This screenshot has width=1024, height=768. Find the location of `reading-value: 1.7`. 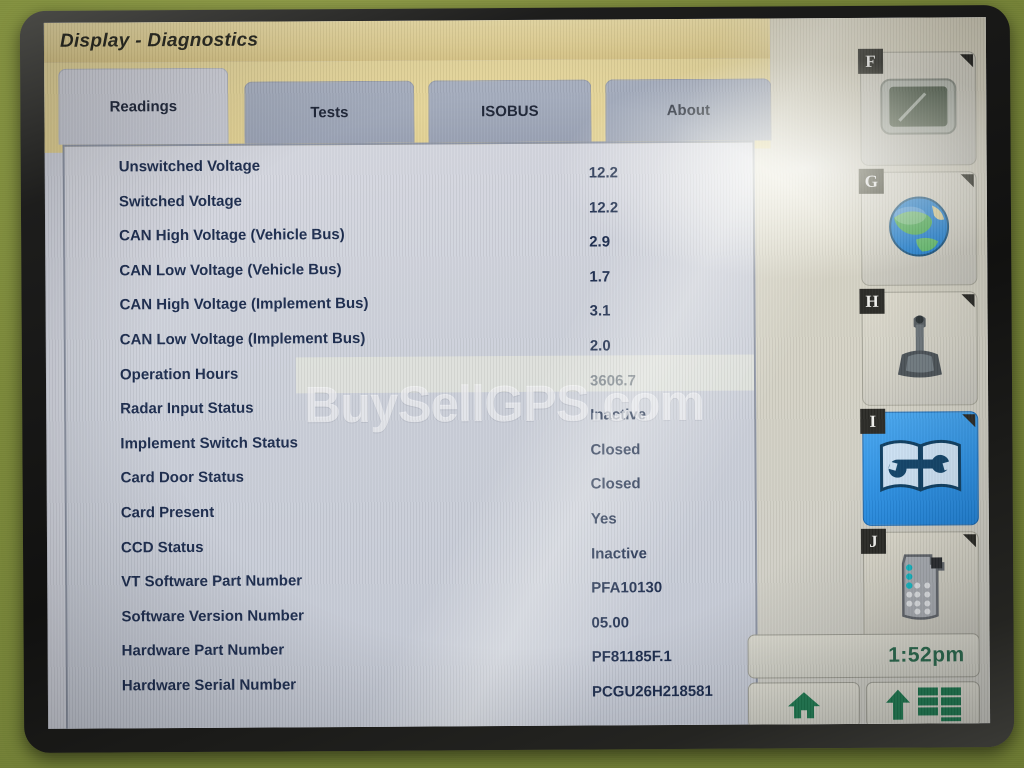

reading-value: 1.7 is located at coordinates (600, 277).